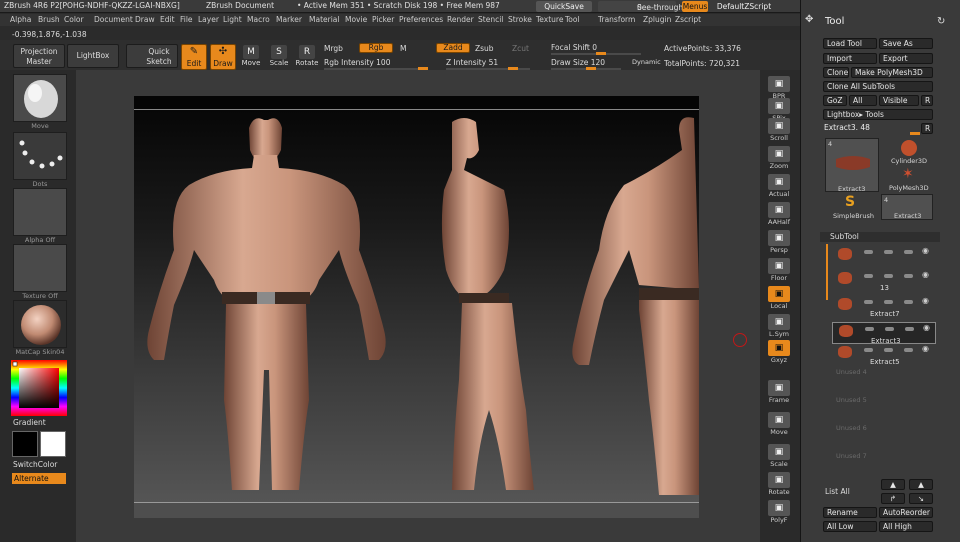  What do you see at coordinates (779, 88) in the screenshot?
I see `bpr-button: ▣ BPR` at bounding box center [779, 88].